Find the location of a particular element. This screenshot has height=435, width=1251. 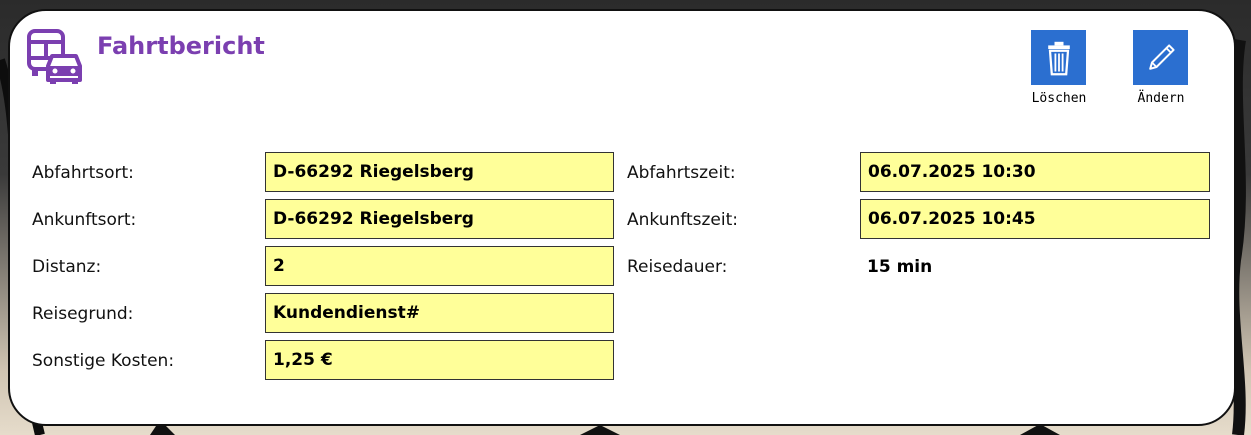

edit-button is located at coordinates (1160, 57).